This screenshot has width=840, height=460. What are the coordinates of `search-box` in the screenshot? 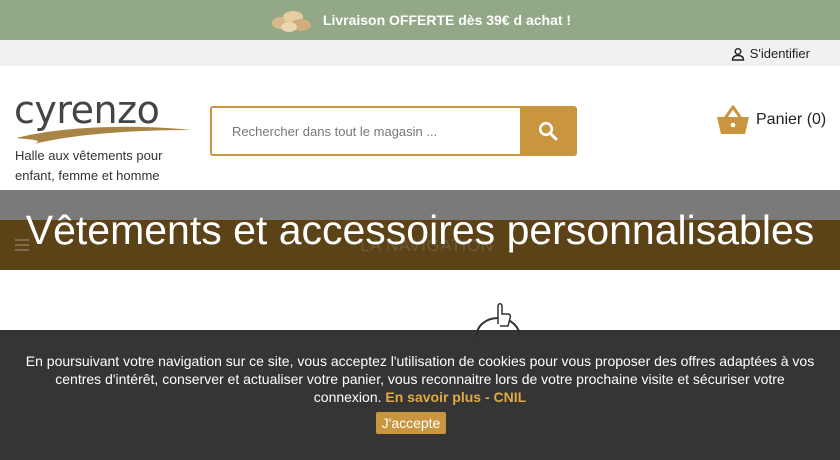 It's located at (393, 131).